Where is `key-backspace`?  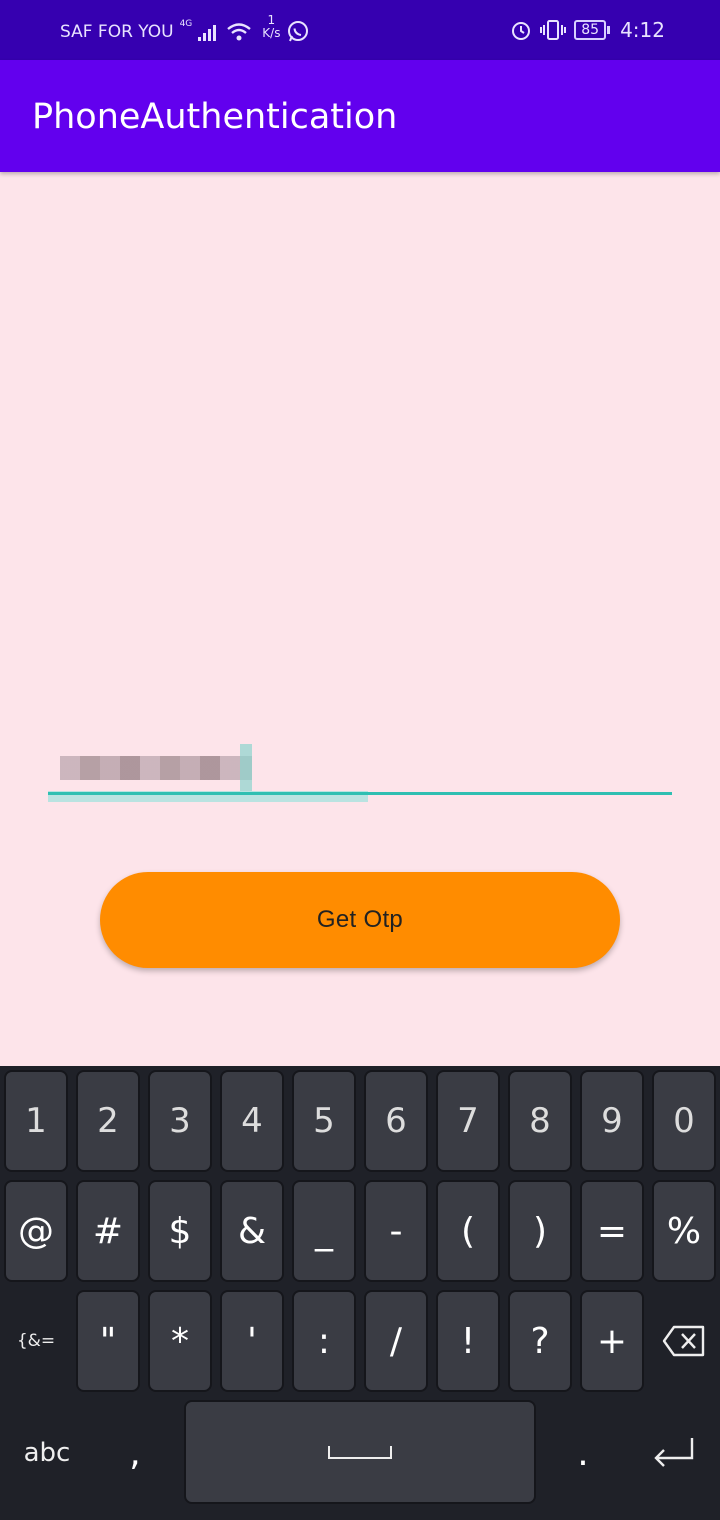
key-backspace is located at coordinates (684, 1341).